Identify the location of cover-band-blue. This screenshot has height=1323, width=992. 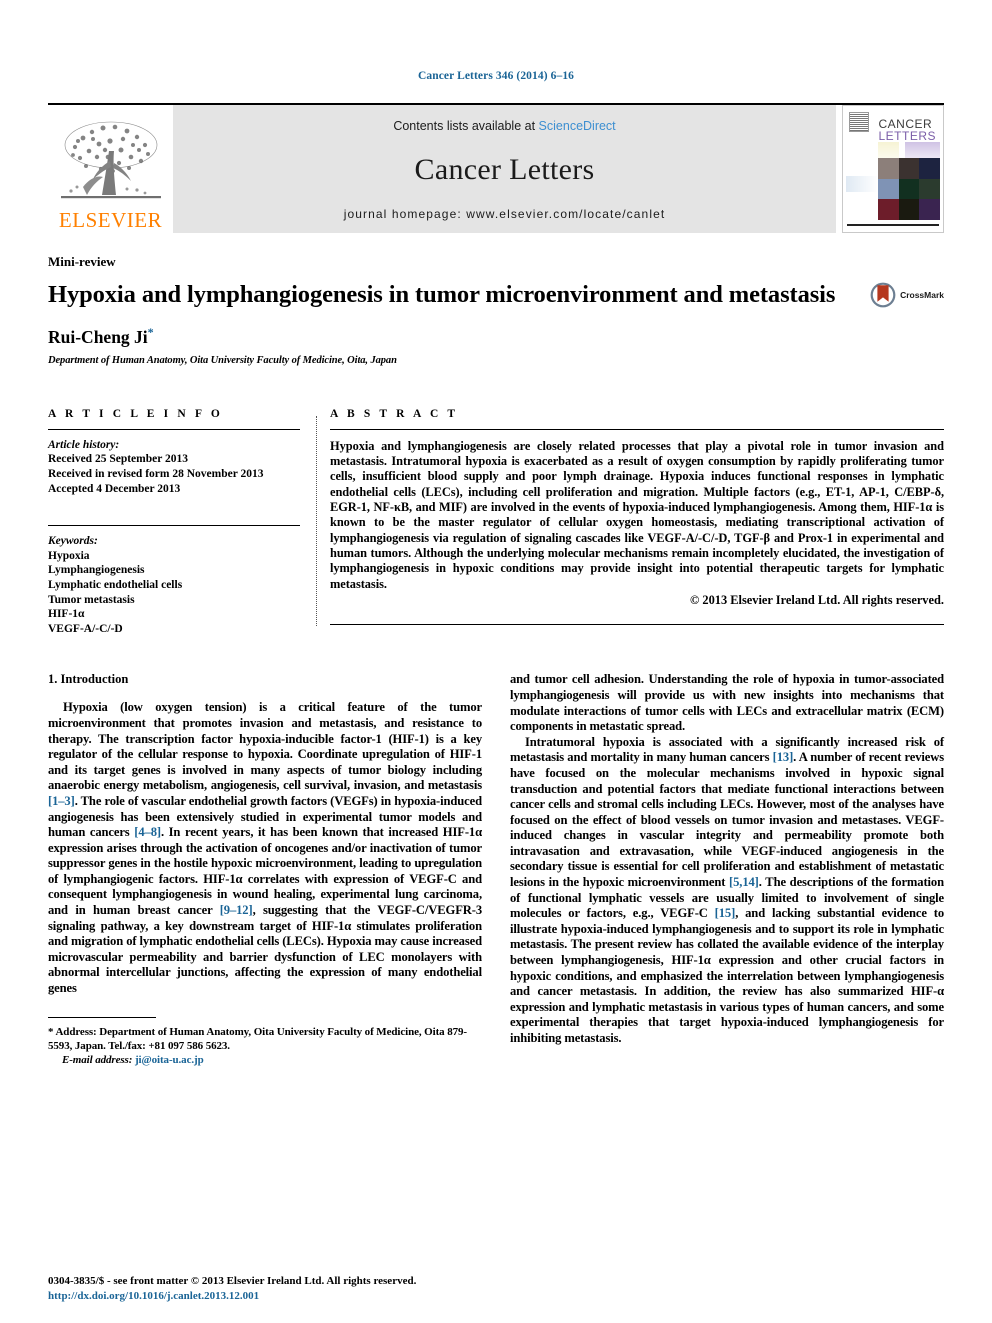
(862, 184).